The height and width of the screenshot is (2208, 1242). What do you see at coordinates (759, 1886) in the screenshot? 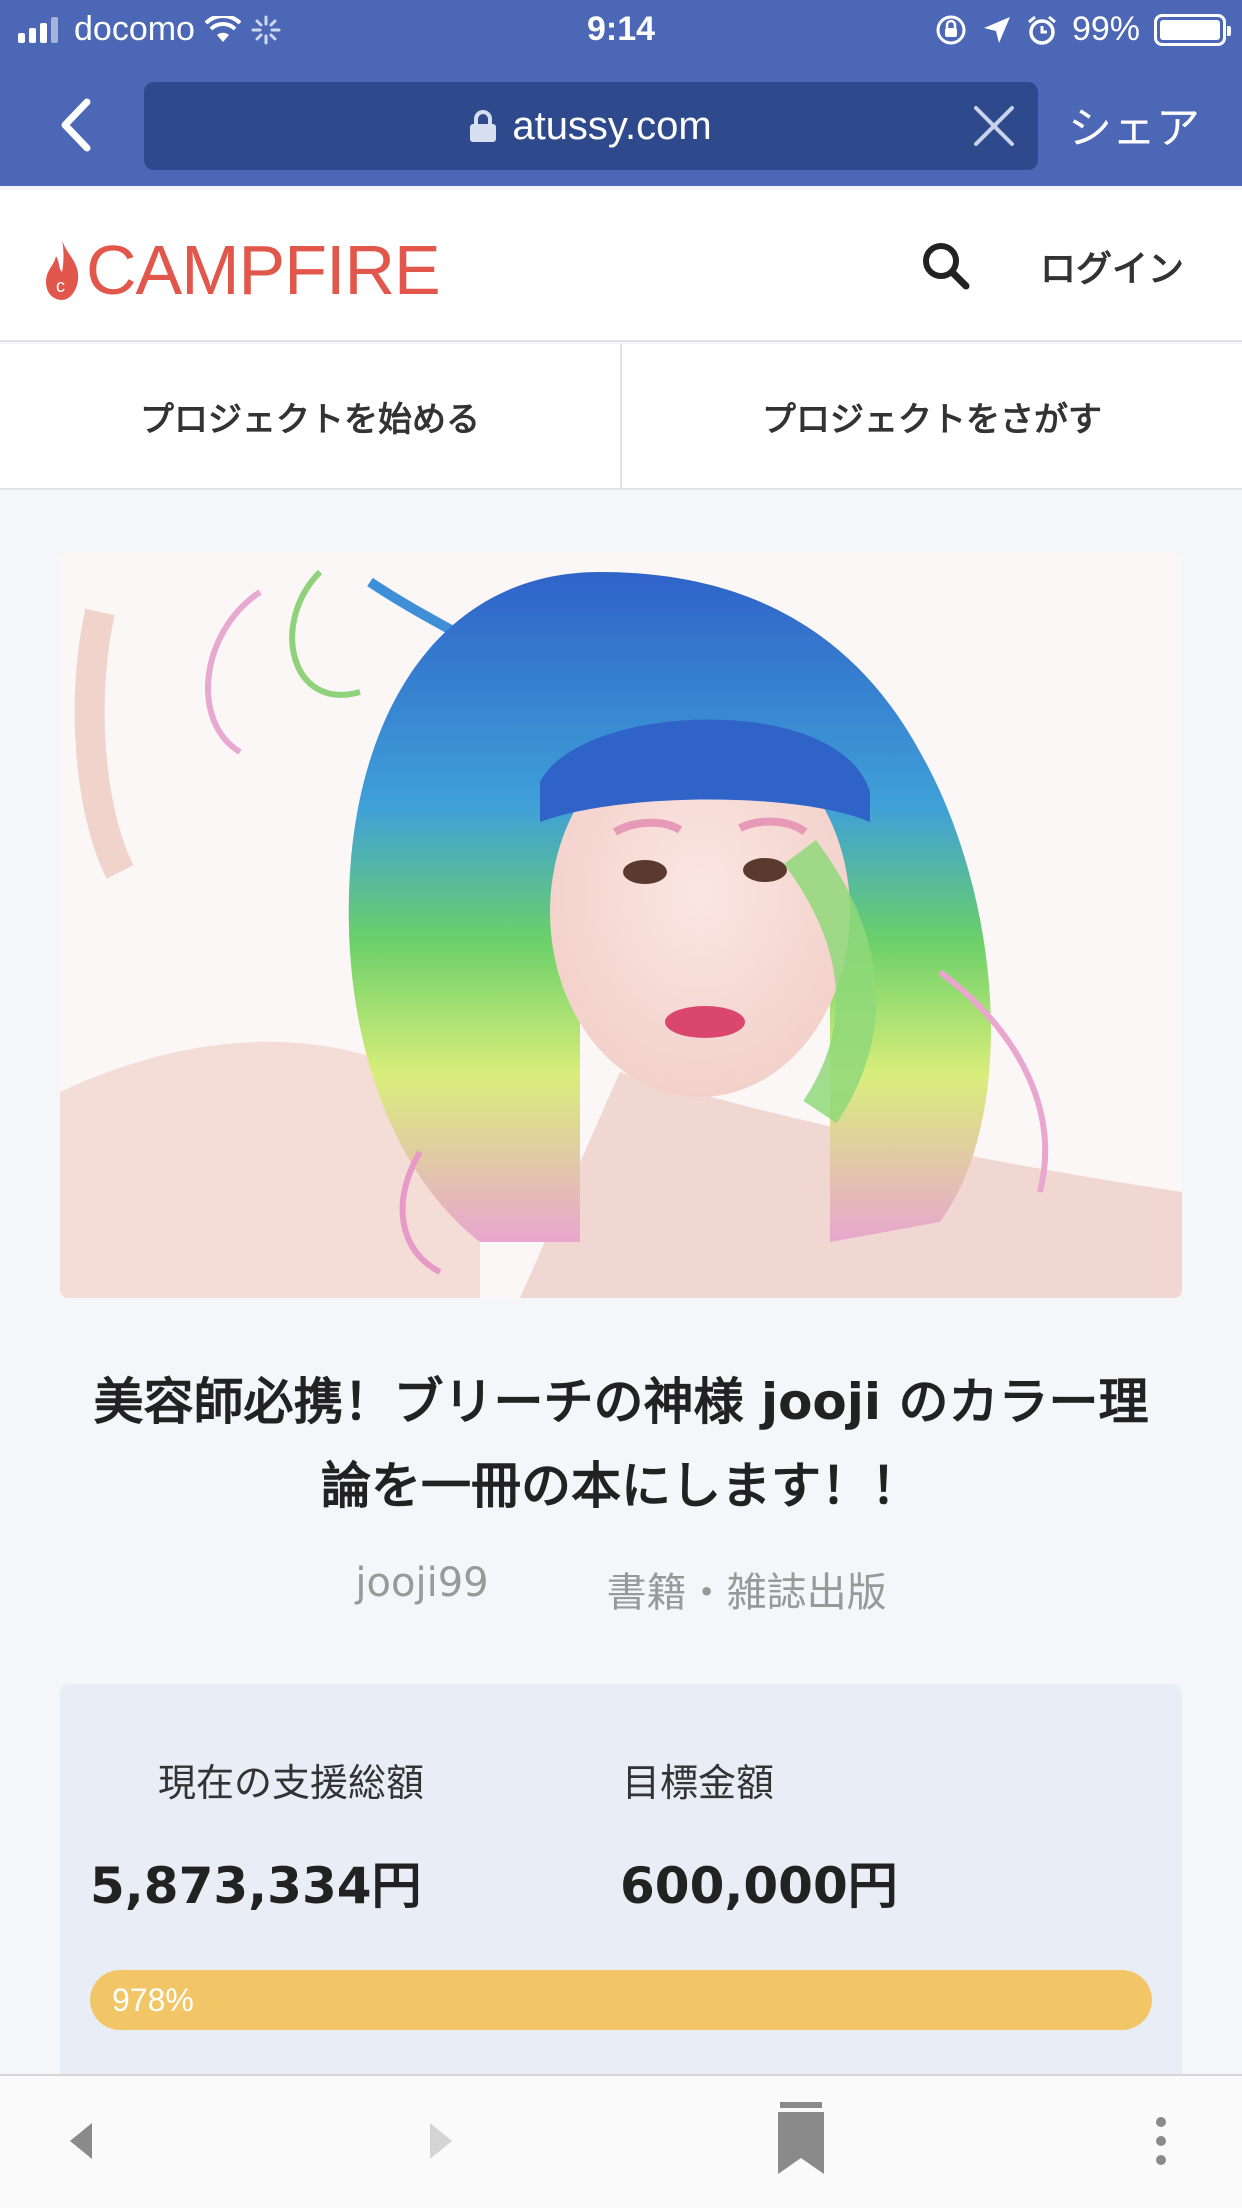
I see `goal-amount: 600,000円` at bounding box center [759, 1886].